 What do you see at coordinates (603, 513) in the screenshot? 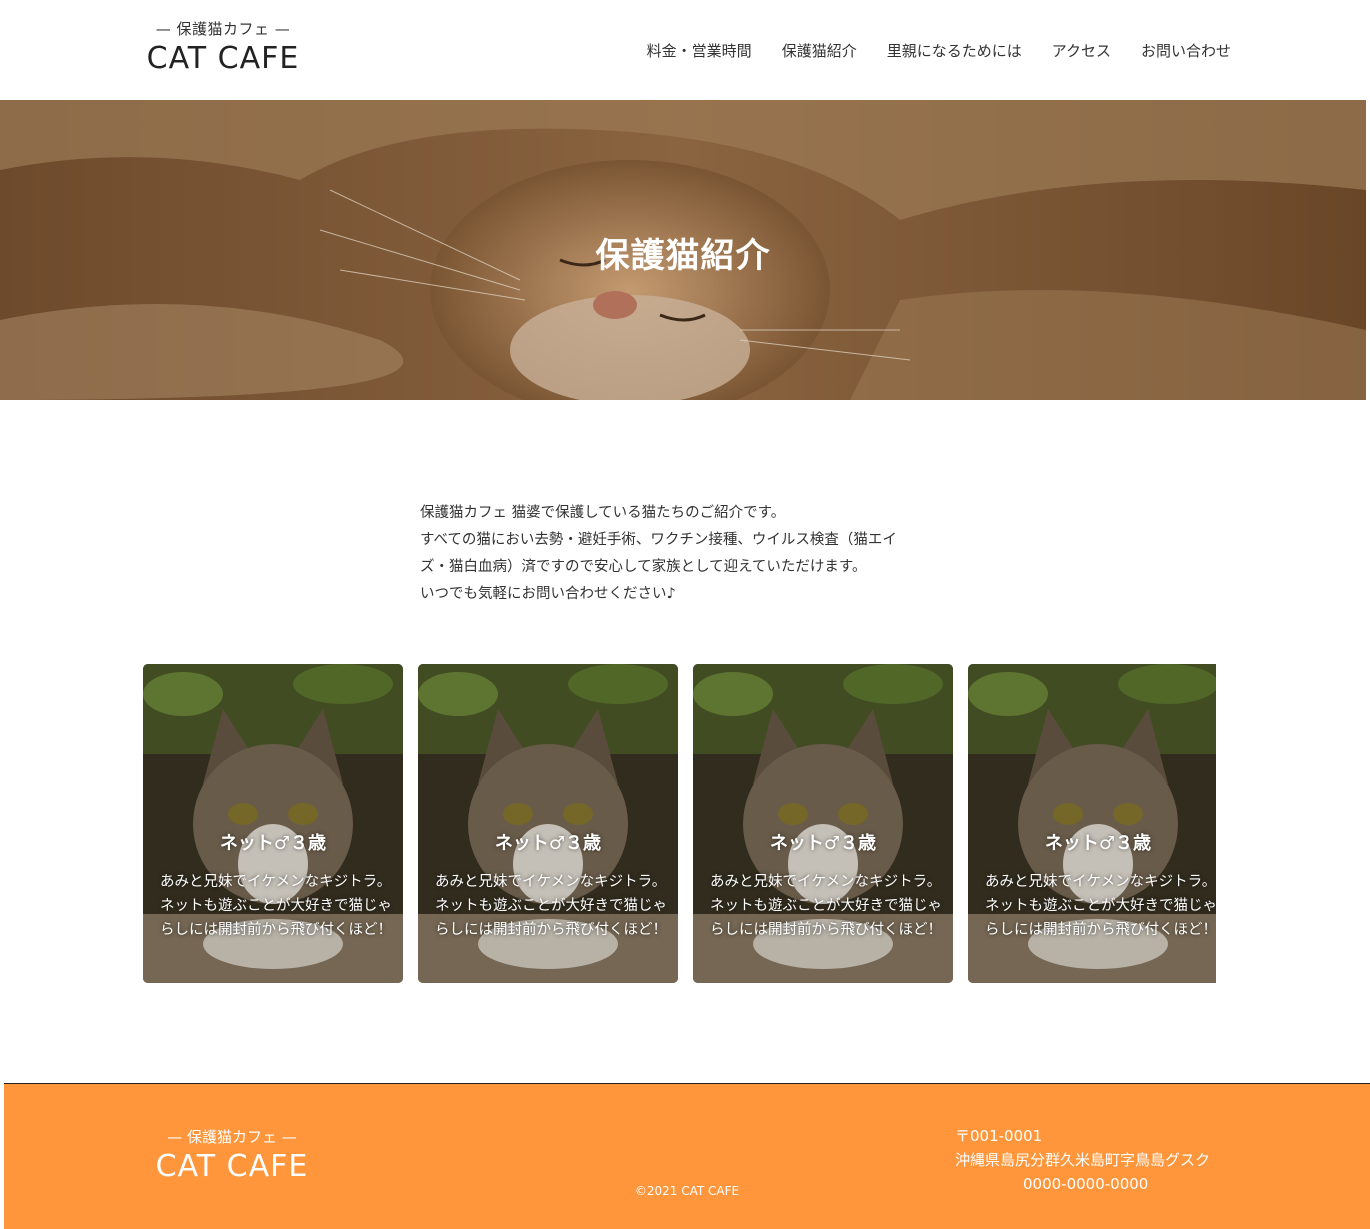
I see `intro-line: 保護猫カフェ 猫婆で保護している猫たちのご紹介です。` at bounding box center [603, 513].